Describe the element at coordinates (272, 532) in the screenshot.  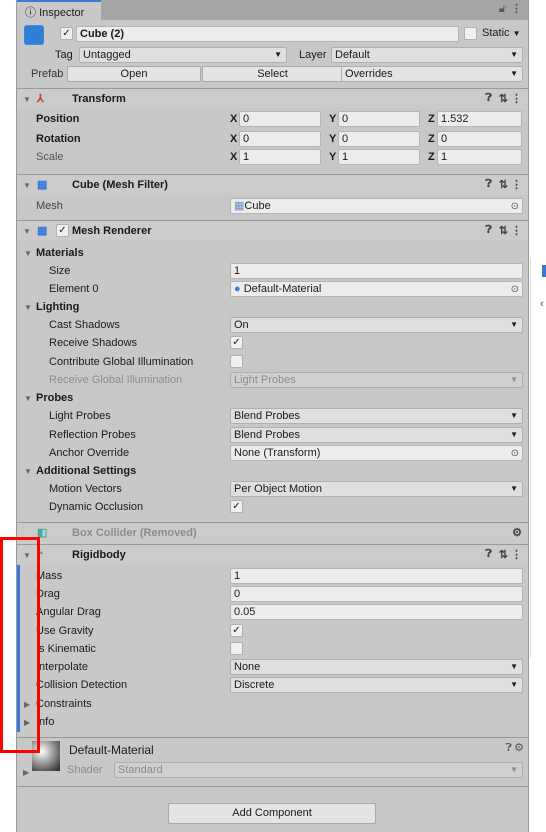
I see `box-collider-header: ◧ Box Collider (Removed) ⚙` at that location.